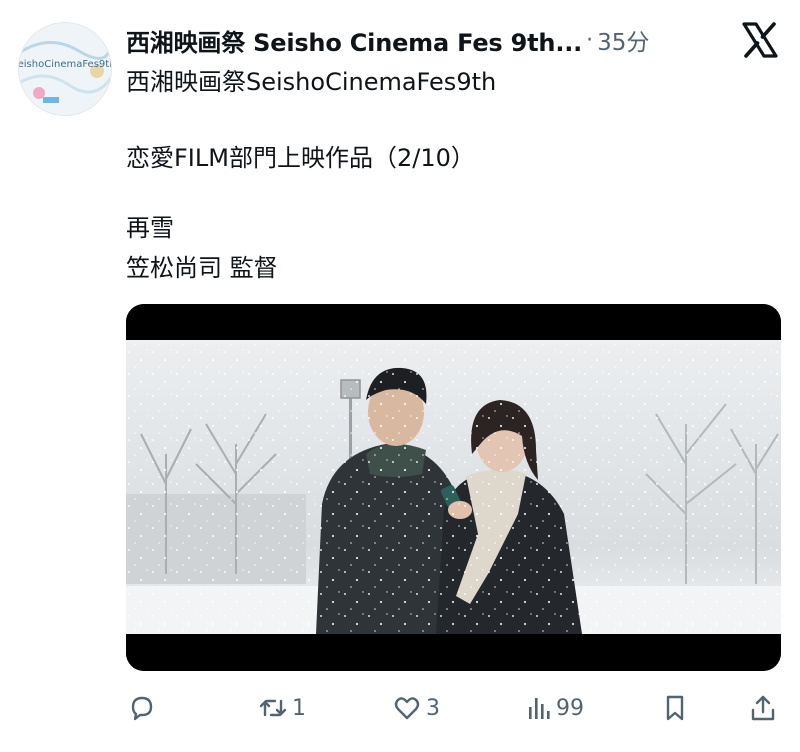  I want to click on share-icon, so click(763, 708).